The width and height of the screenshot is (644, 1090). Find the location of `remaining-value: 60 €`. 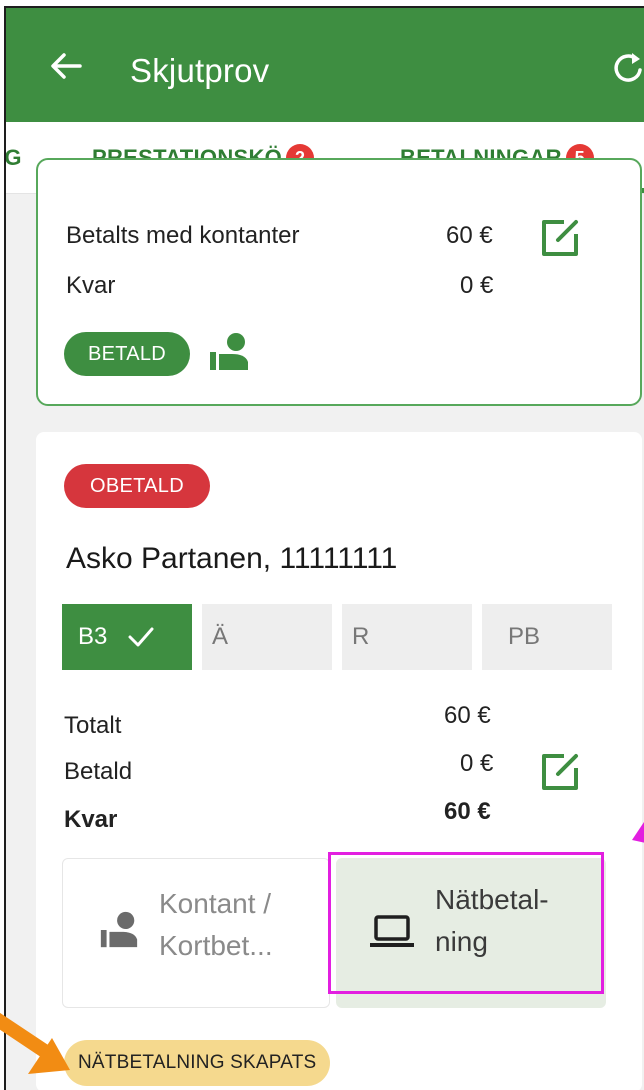

remaining-value: 60 € is located at coordinates (467, 811).